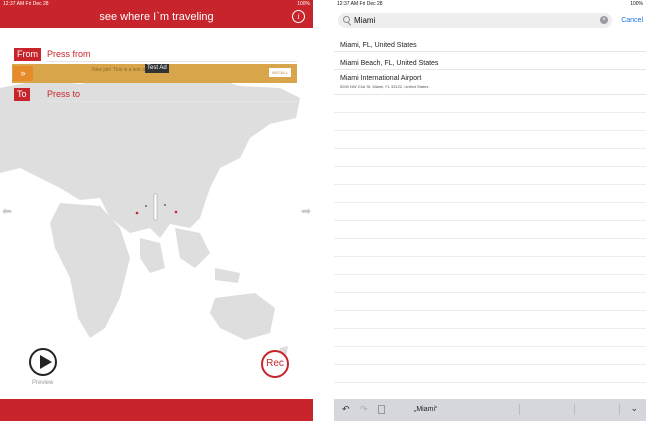  I want to click on from-text: Press from, so click(69, 54).